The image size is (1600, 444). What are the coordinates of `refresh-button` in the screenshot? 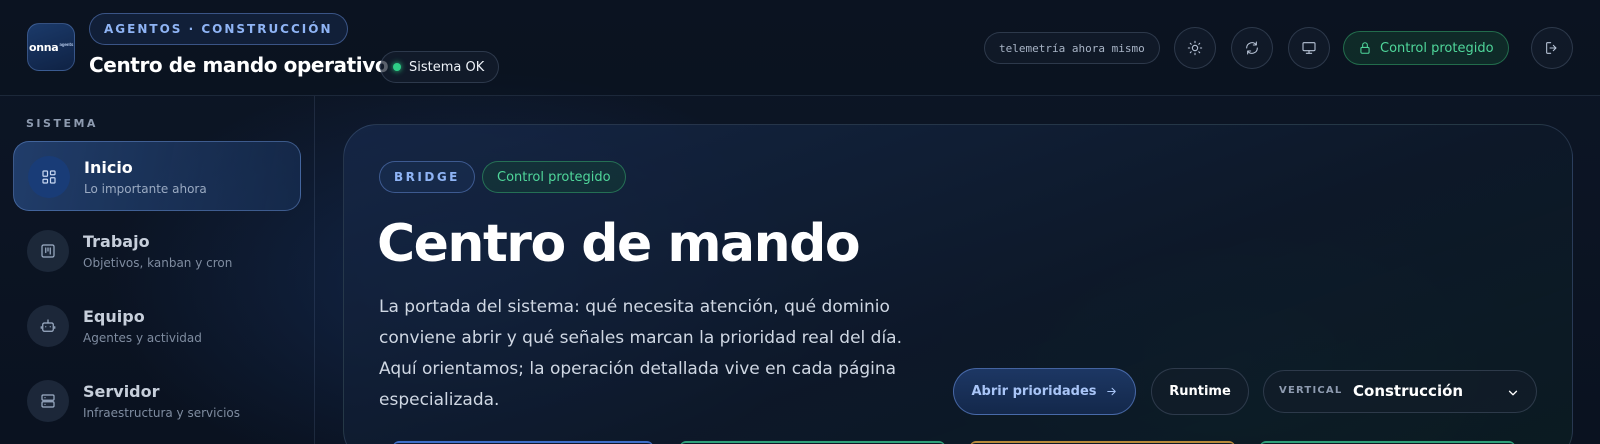 It's located at (1252, 48).